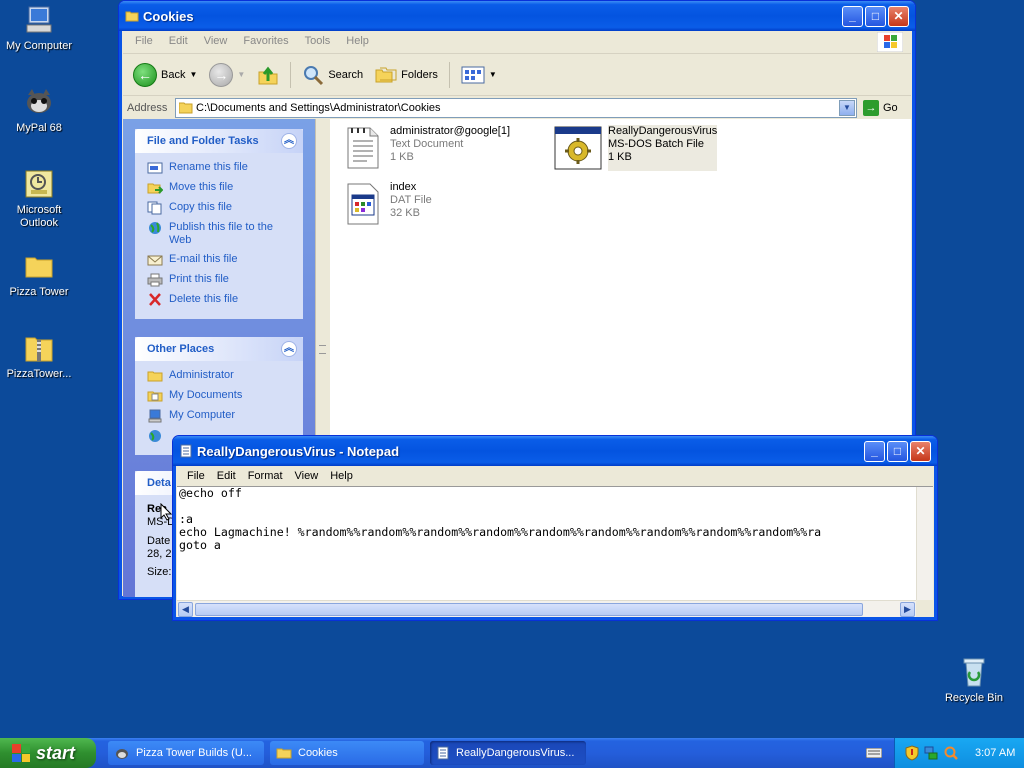 Image resolution: width=1024 pixels, height=768 pixels. I want to click on menu-tools: Tools, so click(318, 41).